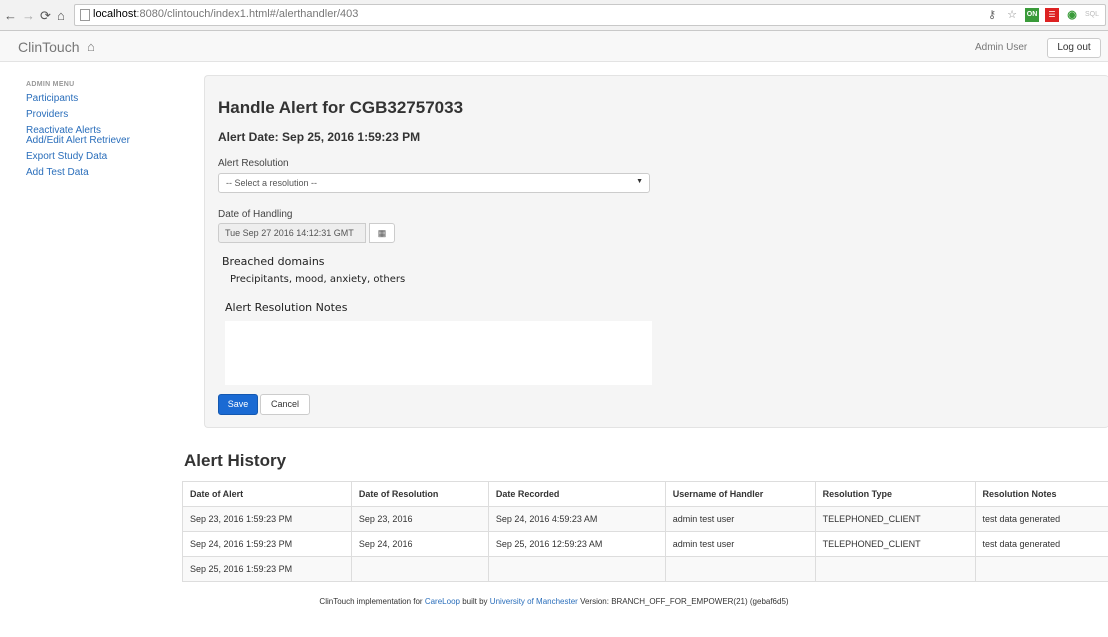  What do you see at coordinates (442, 601) in the screenshot?
I see `careloop-link: CareLoop` at bounding box center [442, 601].